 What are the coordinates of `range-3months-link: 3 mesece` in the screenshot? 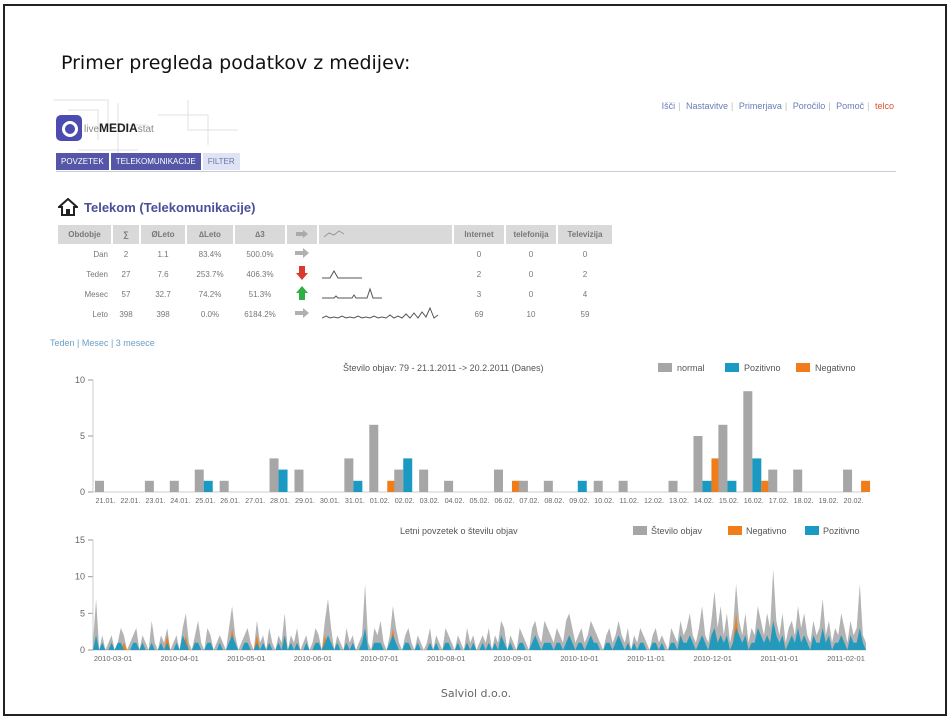 It's located at (135, 343).